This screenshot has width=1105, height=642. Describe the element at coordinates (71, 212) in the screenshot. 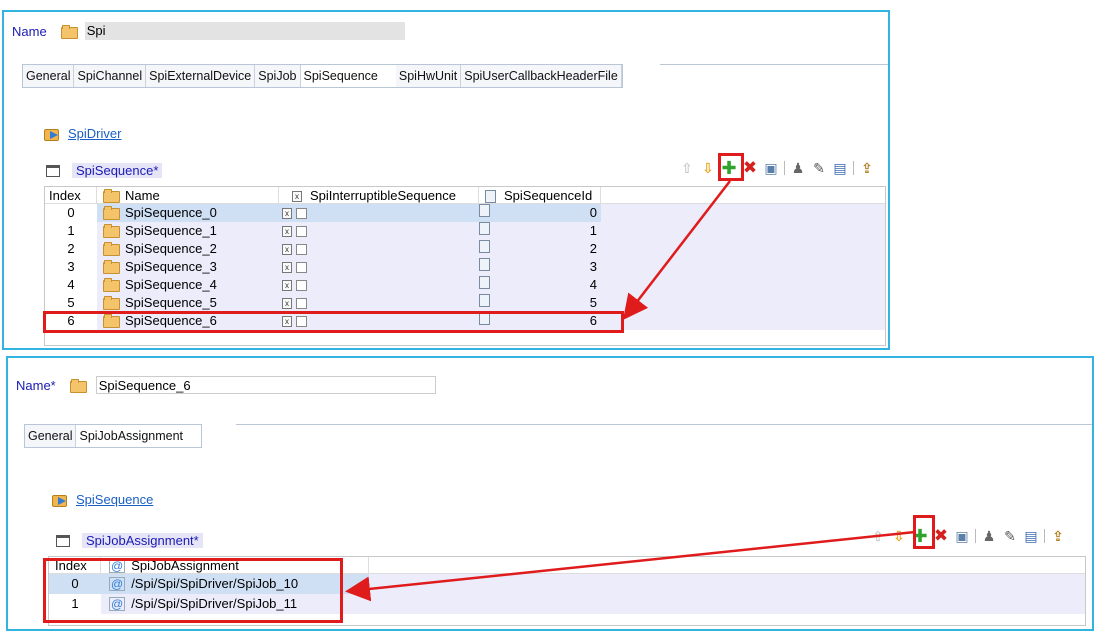

I see `row-index: 0` at that location.